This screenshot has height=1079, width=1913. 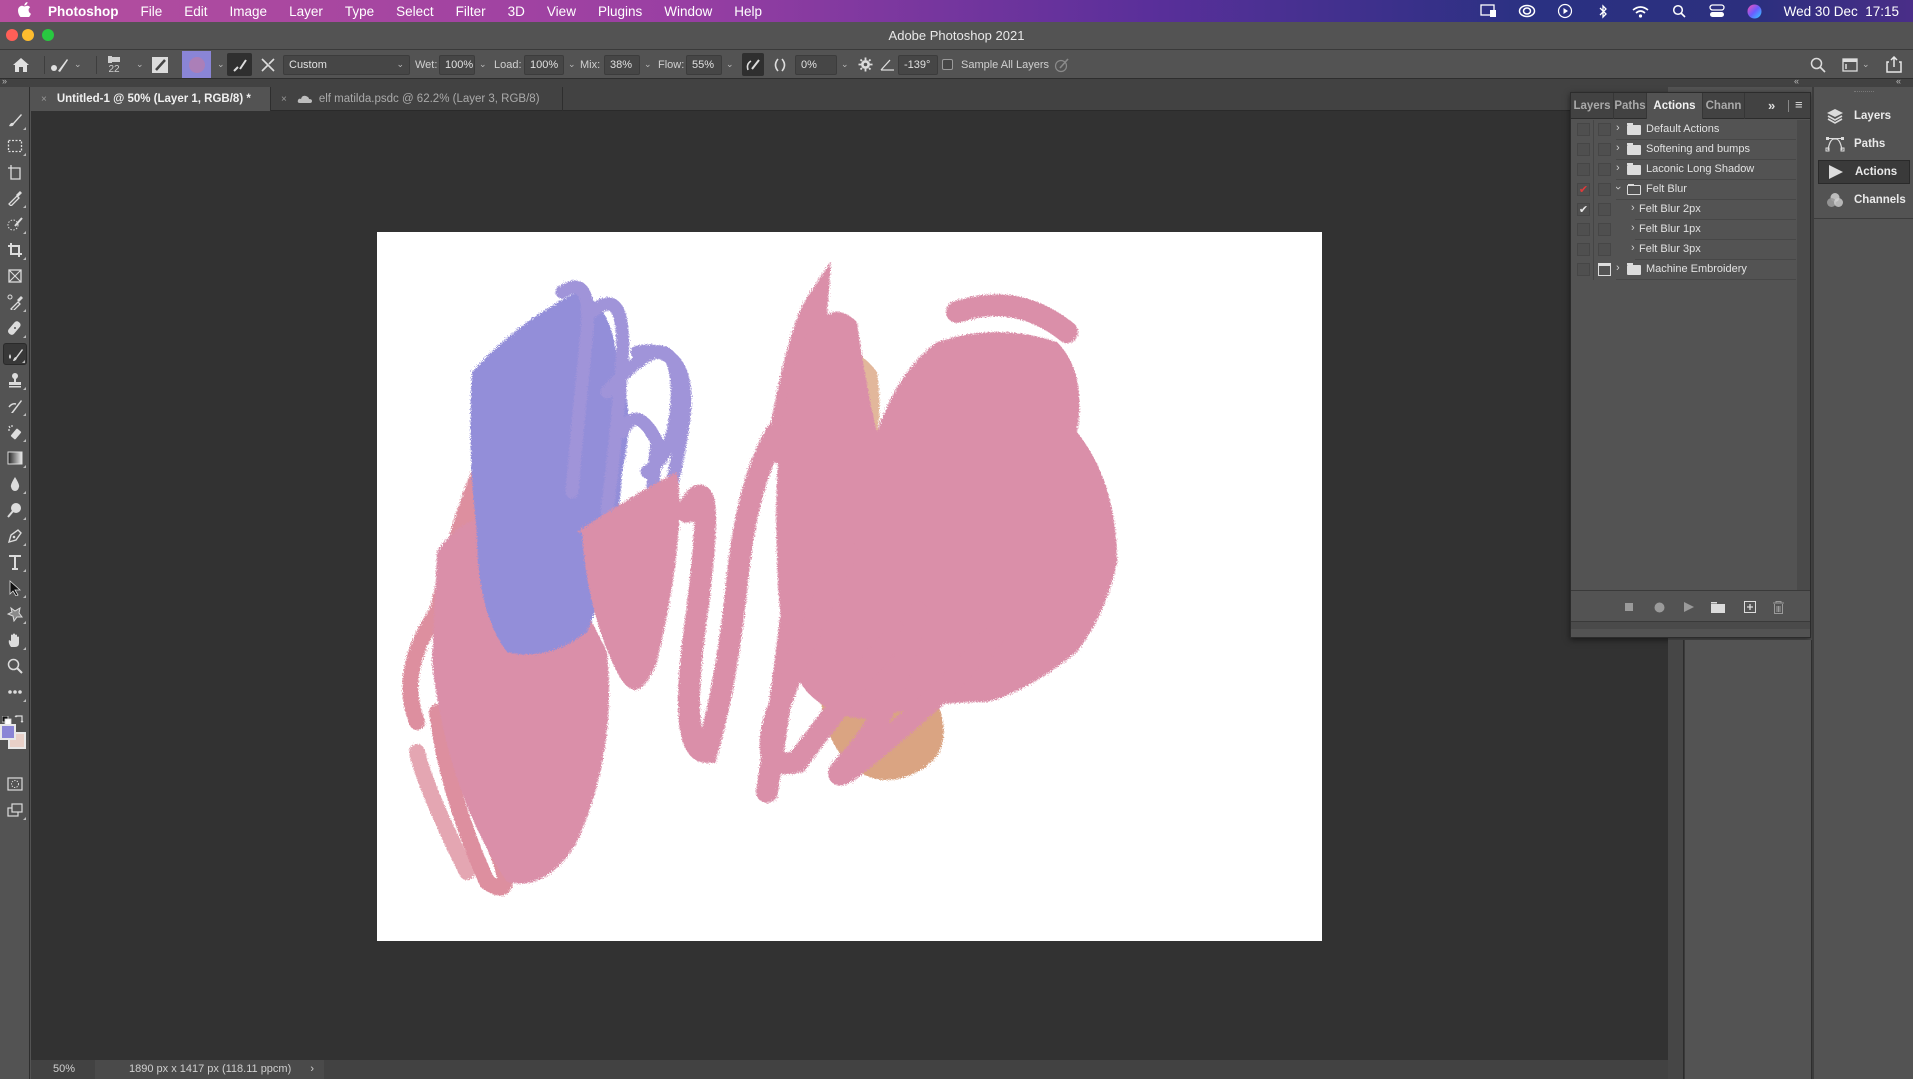 What do you see at coordinates (553, 64) in the screenshot?
I see `load-input: 100% ⌄` at bounding box center [553, 64].